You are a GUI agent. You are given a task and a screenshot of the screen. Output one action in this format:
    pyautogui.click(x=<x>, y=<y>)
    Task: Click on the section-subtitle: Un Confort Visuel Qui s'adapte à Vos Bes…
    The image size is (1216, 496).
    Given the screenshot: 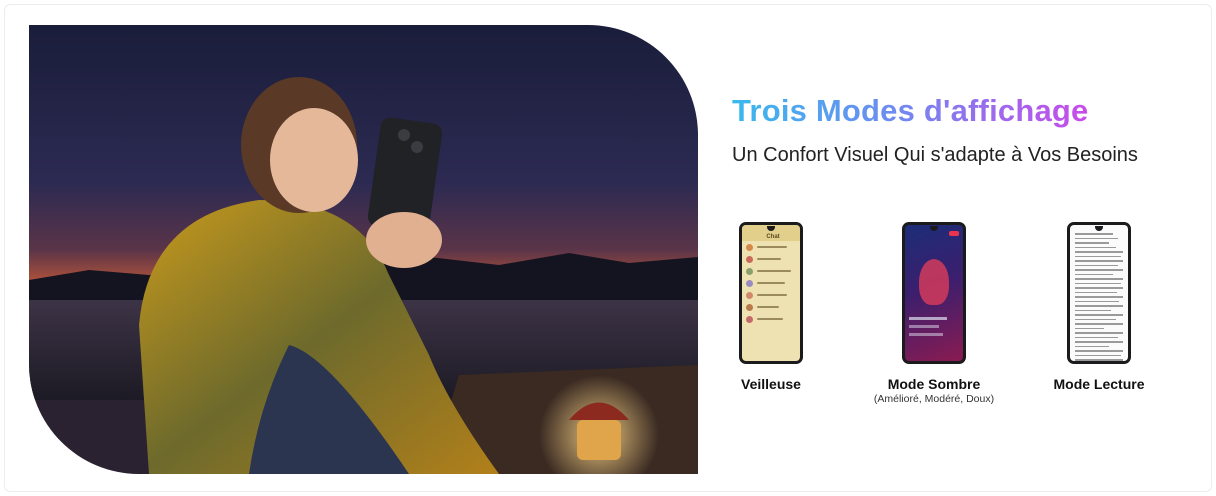 What is the action you would take?
    pyautogui.click(x=935, y=155)
    